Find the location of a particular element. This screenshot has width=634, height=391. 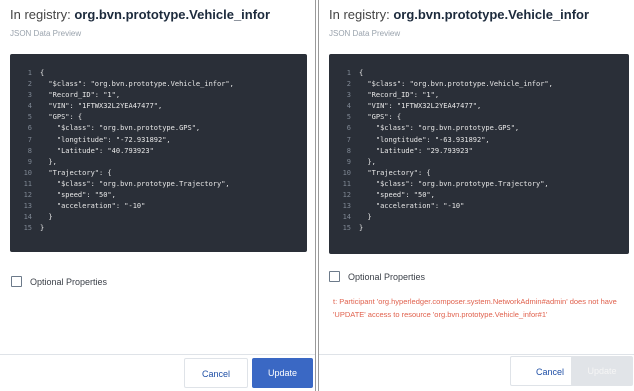

code-line: 4 "VIN": "1FTWX32L2YEA47477", is located at coordinates (158, 106).